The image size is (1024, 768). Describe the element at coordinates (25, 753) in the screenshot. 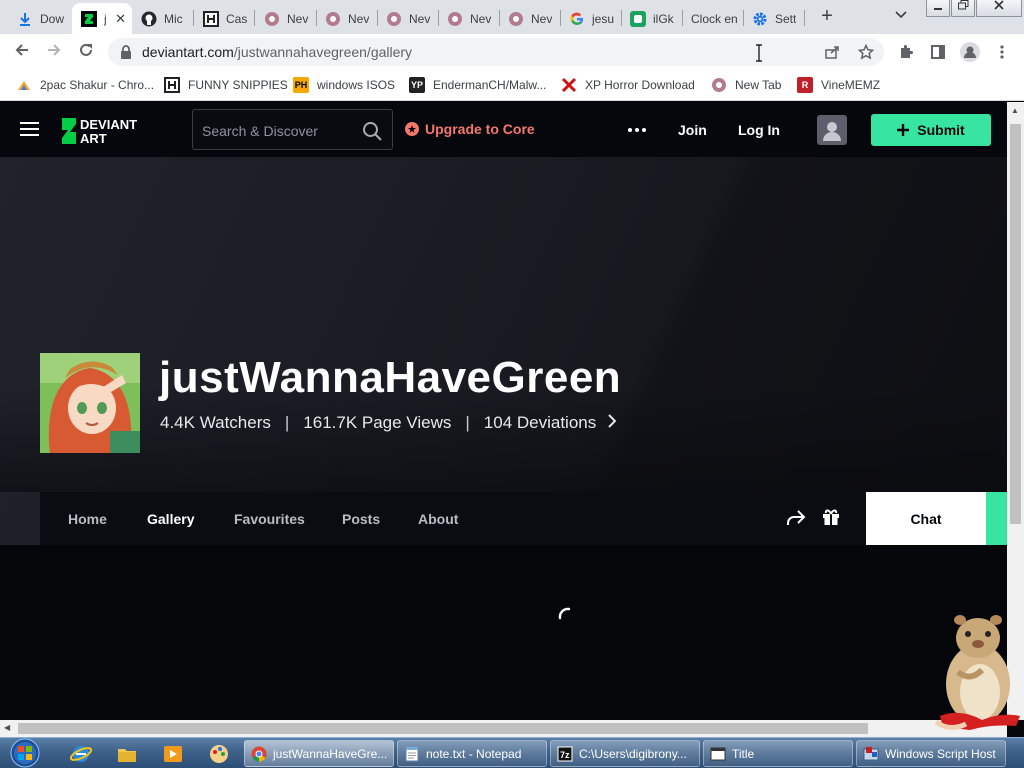

I see `start-button-icon` at that location.